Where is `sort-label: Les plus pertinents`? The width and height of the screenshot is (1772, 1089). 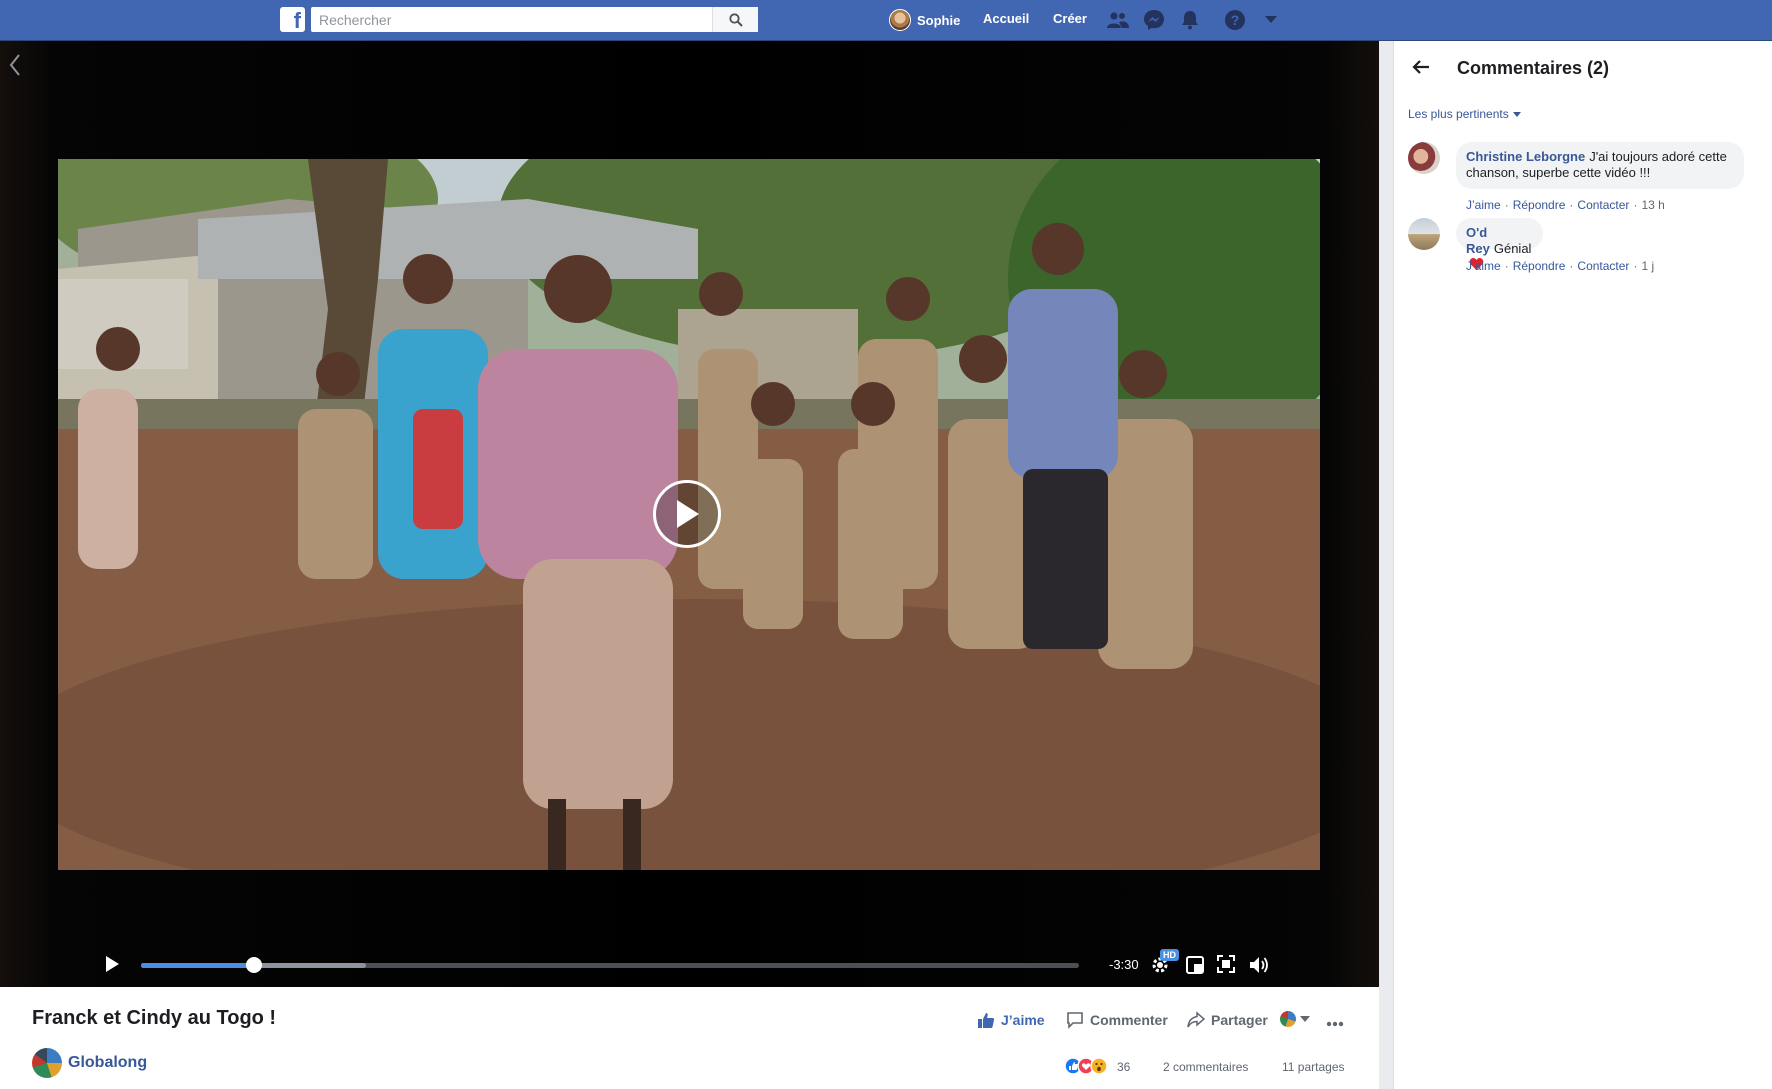 sort-label: Les plus pertinents is located at coordinates (1458, 114).